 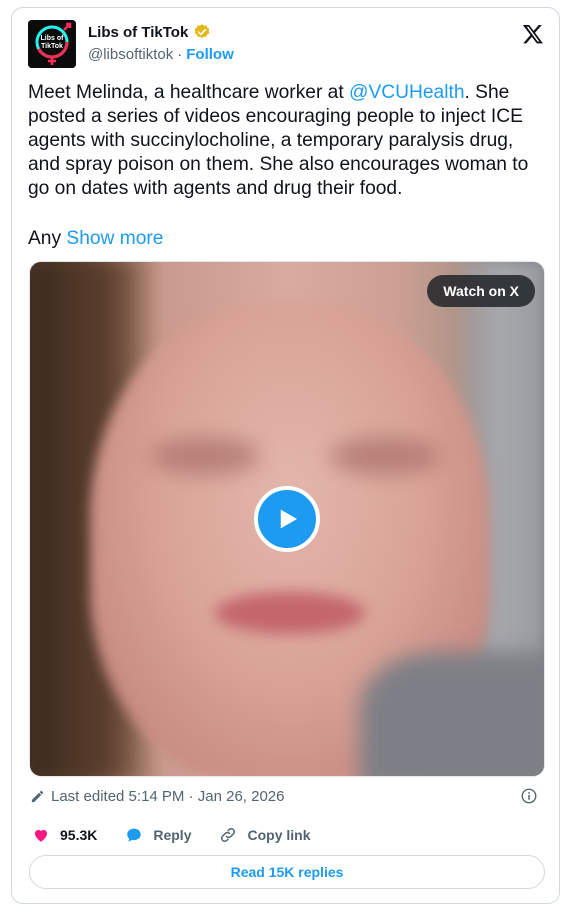 I want to click on reply-bubble-icon, so click(x=134, y=835).